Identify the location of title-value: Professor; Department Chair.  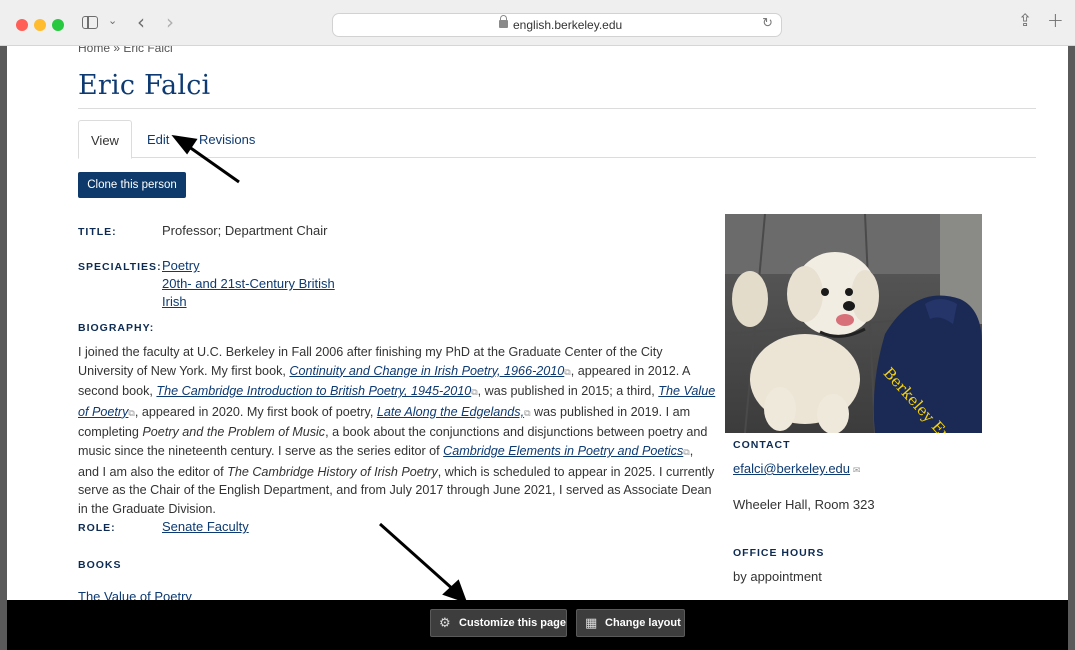
(245, 230).